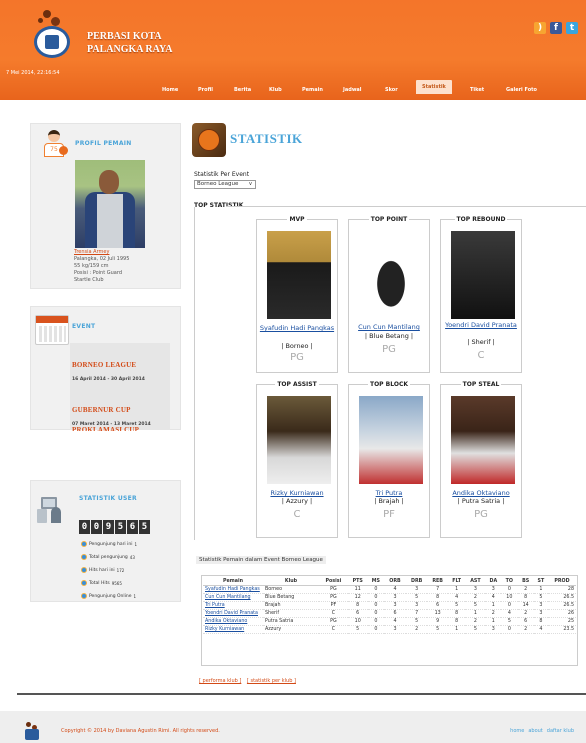  I want to click on nav-jadwal: Jadwal, so click(352, 90).